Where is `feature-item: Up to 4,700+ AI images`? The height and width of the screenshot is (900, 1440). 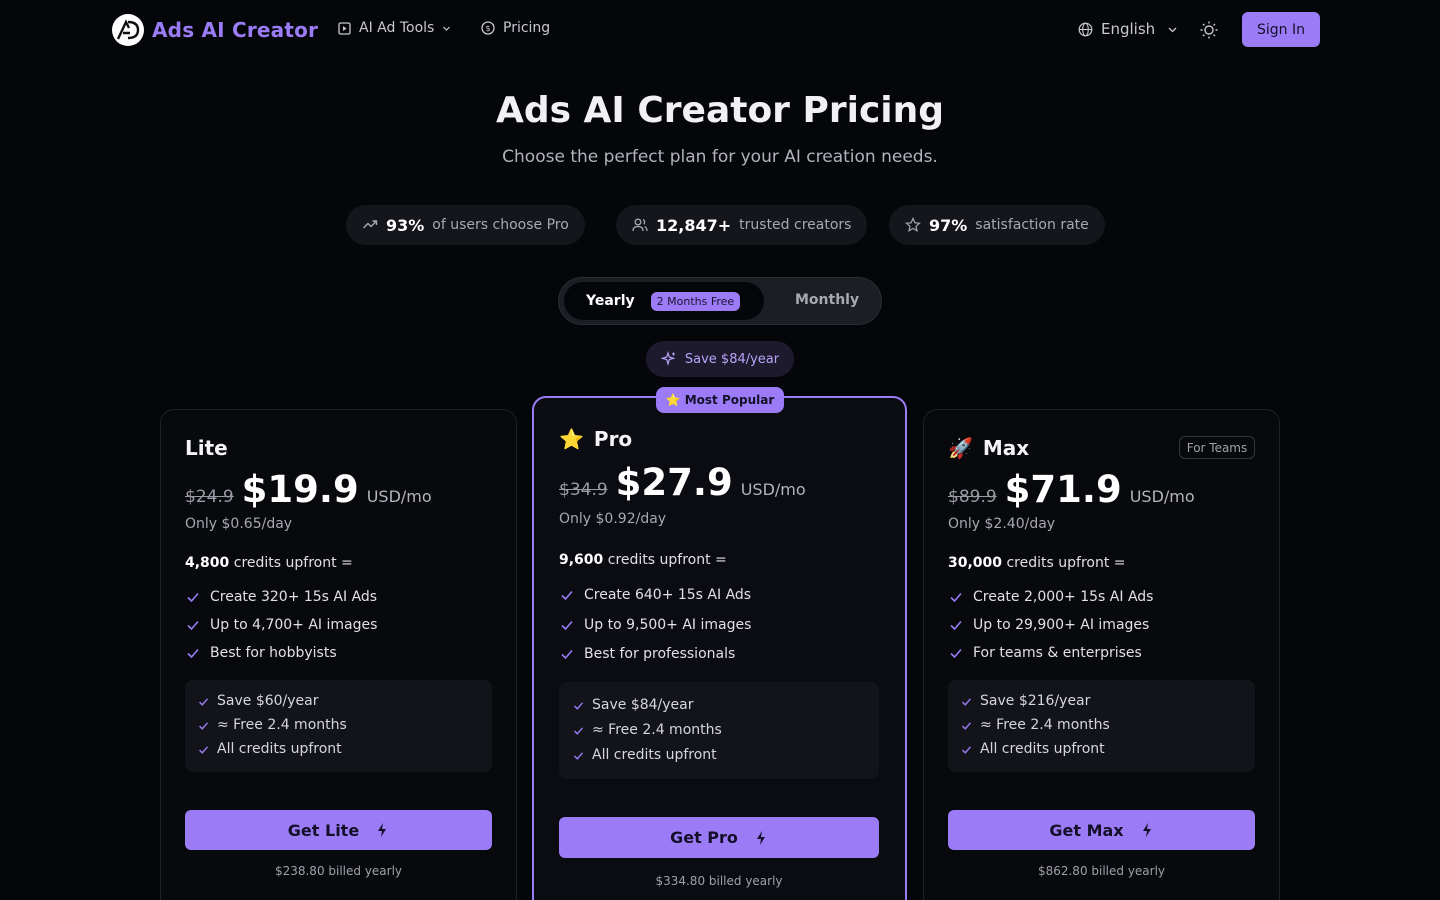
feature-item: Up to 4,700+ AI images is located at coordinates (281, 625).